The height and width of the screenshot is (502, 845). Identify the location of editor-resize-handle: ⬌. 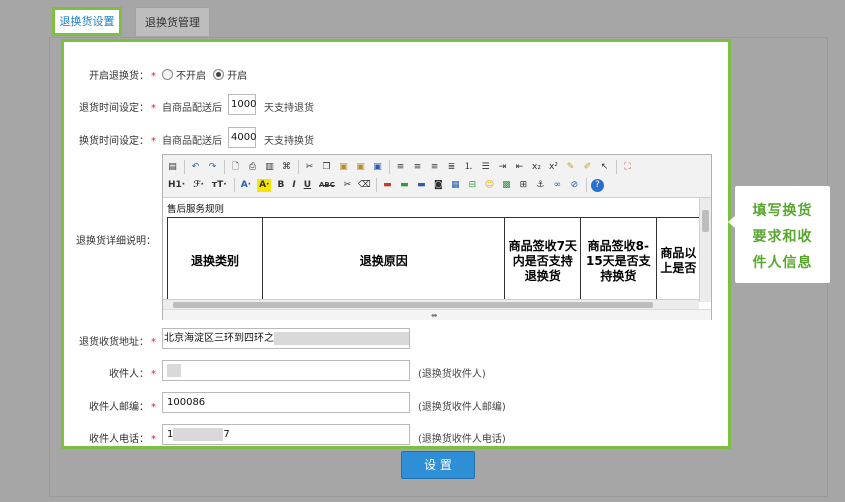
(437, 314).